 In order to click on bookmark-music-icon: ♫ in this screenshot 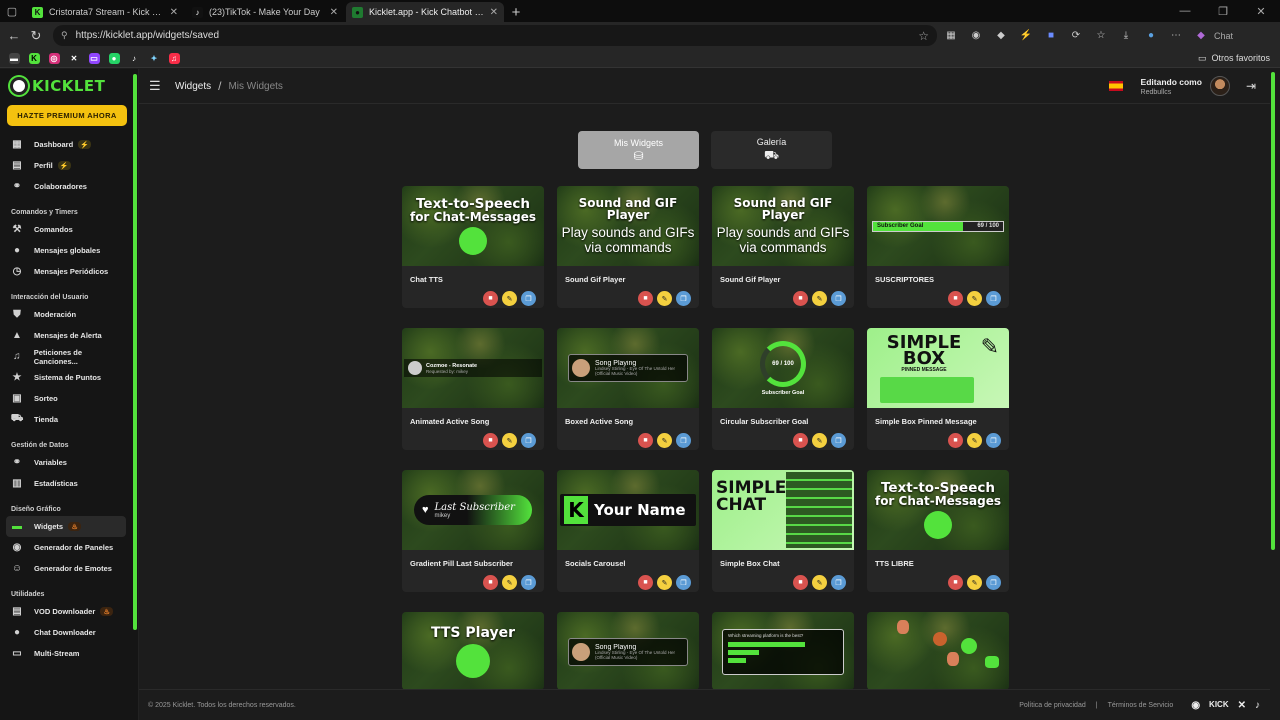, I will do `click(174, 58)`.